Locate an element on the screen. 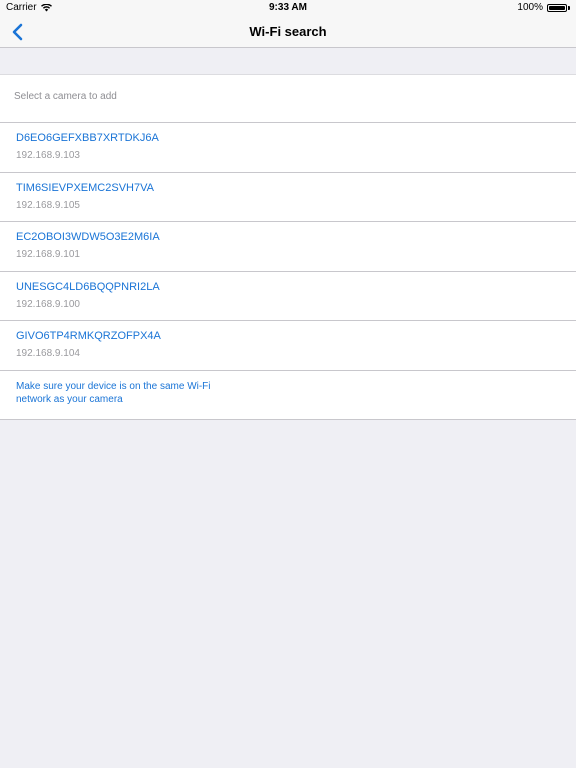  camera-name: D6EO6GEFXBB7XRTDKJ6A is located at coordinates (87, 138).